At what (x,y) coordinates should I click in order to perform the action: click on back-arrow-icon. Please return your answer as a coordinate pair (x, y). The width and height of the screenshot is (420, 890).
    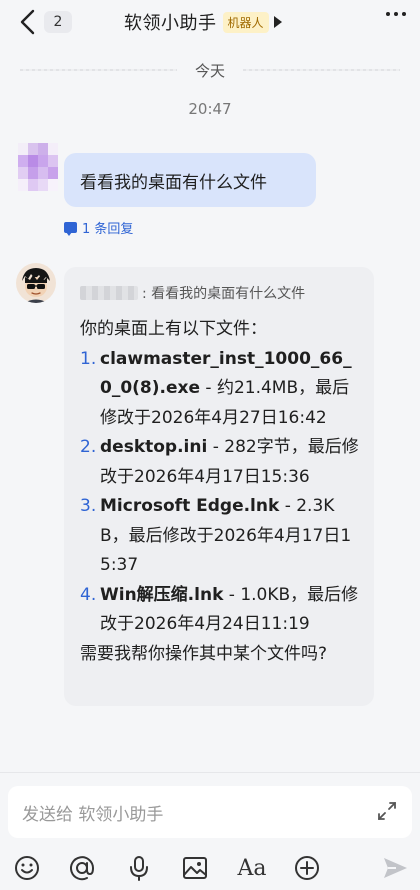
    Looking at the image, I should click on (28, 22).